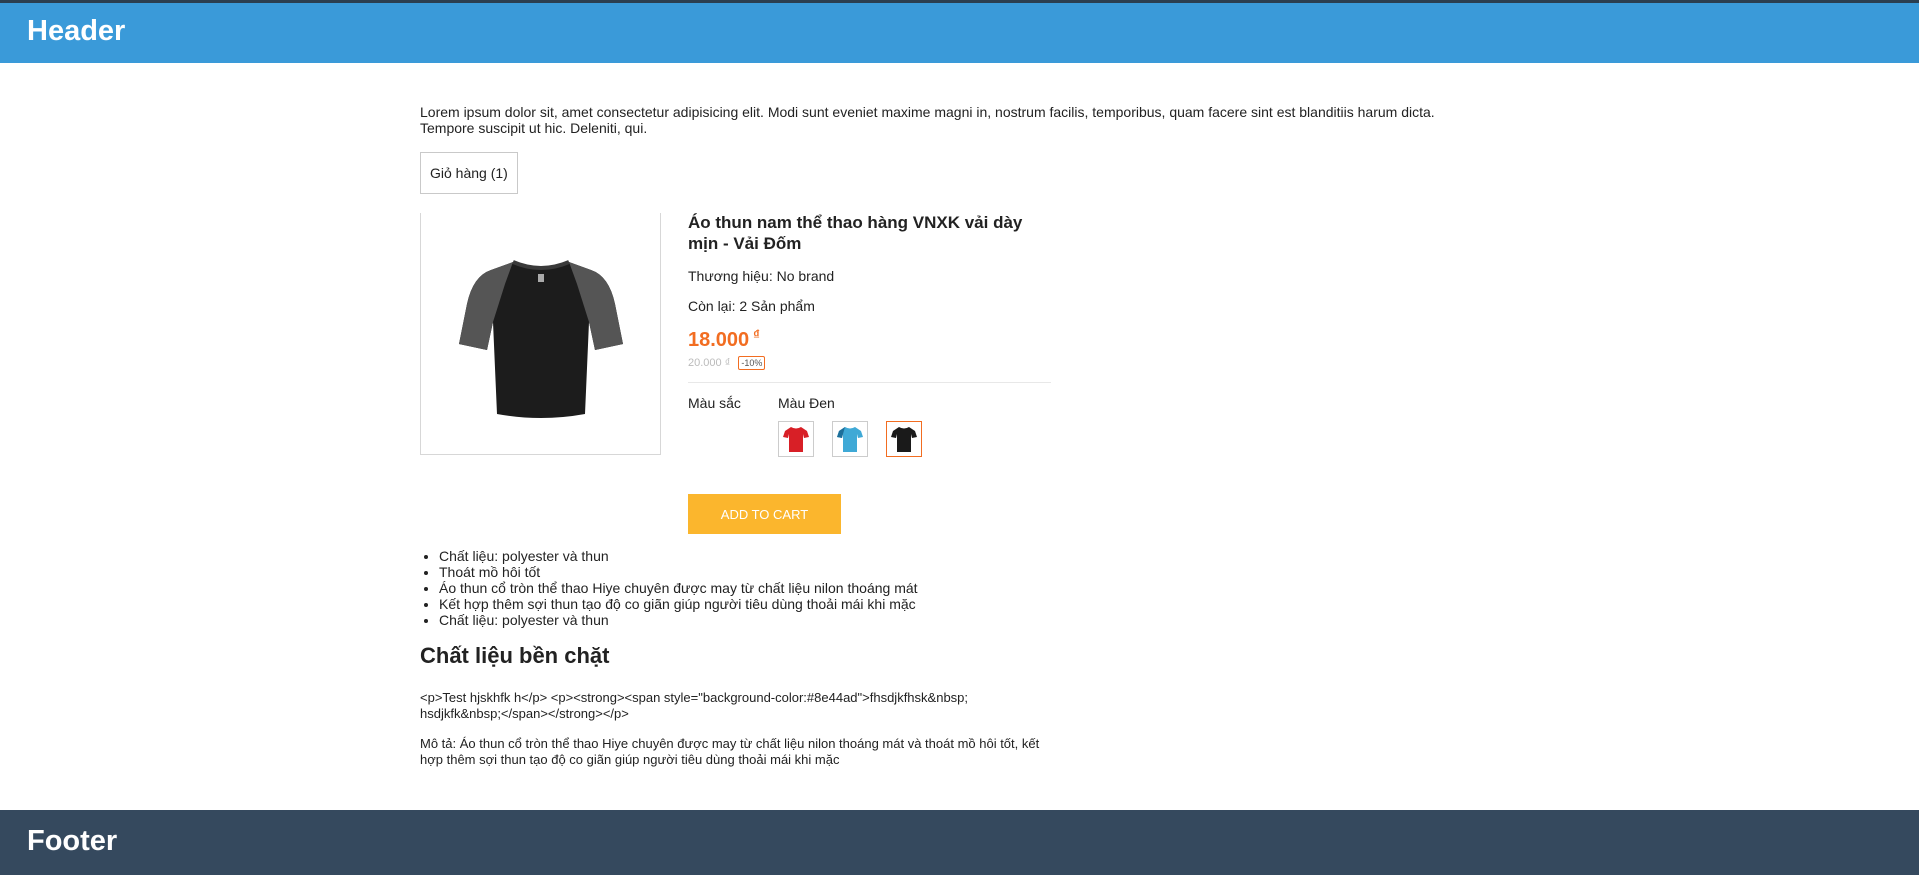 This screenshot has height=875, width=1919. I want to click on discount-badge: -10%, so click(752, 363).